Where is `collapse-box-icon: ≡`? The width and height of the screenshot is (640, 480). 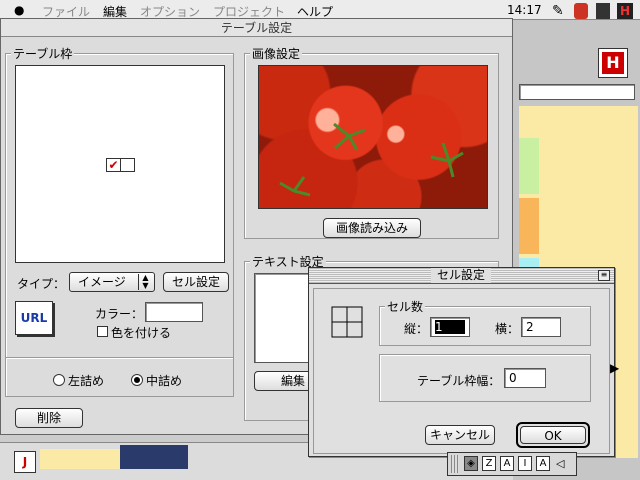 collapse-box-icon: ≡ is located at coordinates (604, 275).